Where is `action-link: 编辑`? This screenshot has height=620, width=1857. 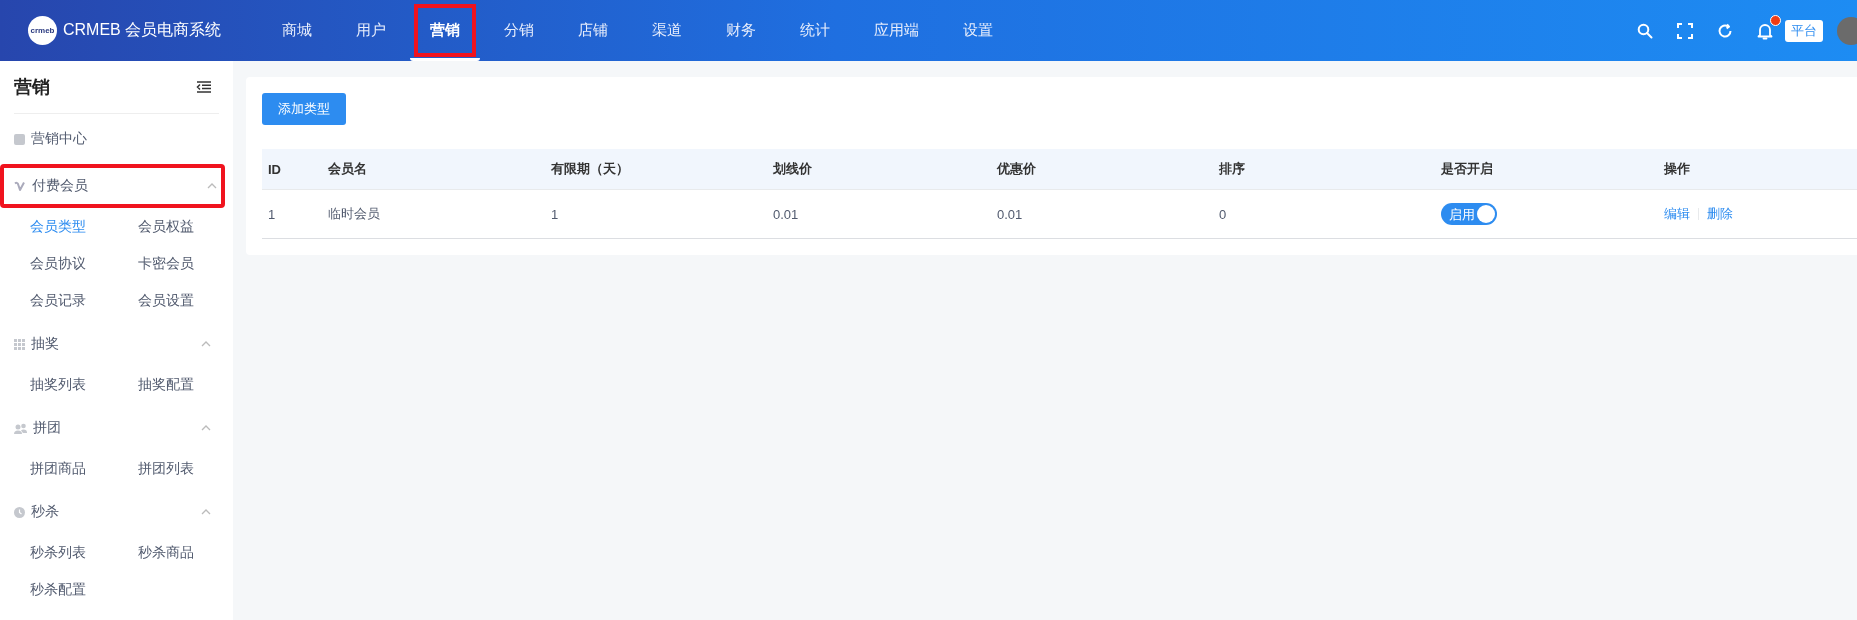 action-link: 编辑 is located at coordinates (1677, 214).